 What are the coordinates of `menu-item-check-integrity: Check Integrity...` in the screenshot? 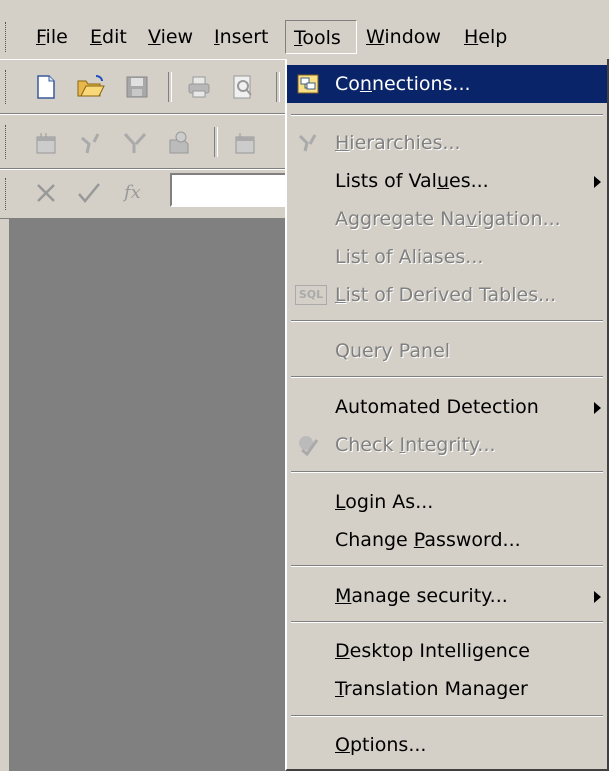 It's located at (447, 445).